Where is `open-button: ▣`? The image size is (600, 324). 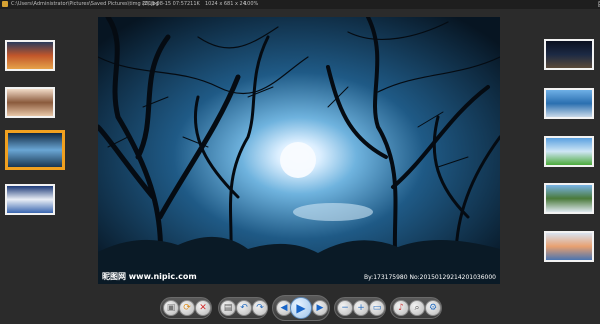
open-button: ▣ is located at coordinates (171, 308).